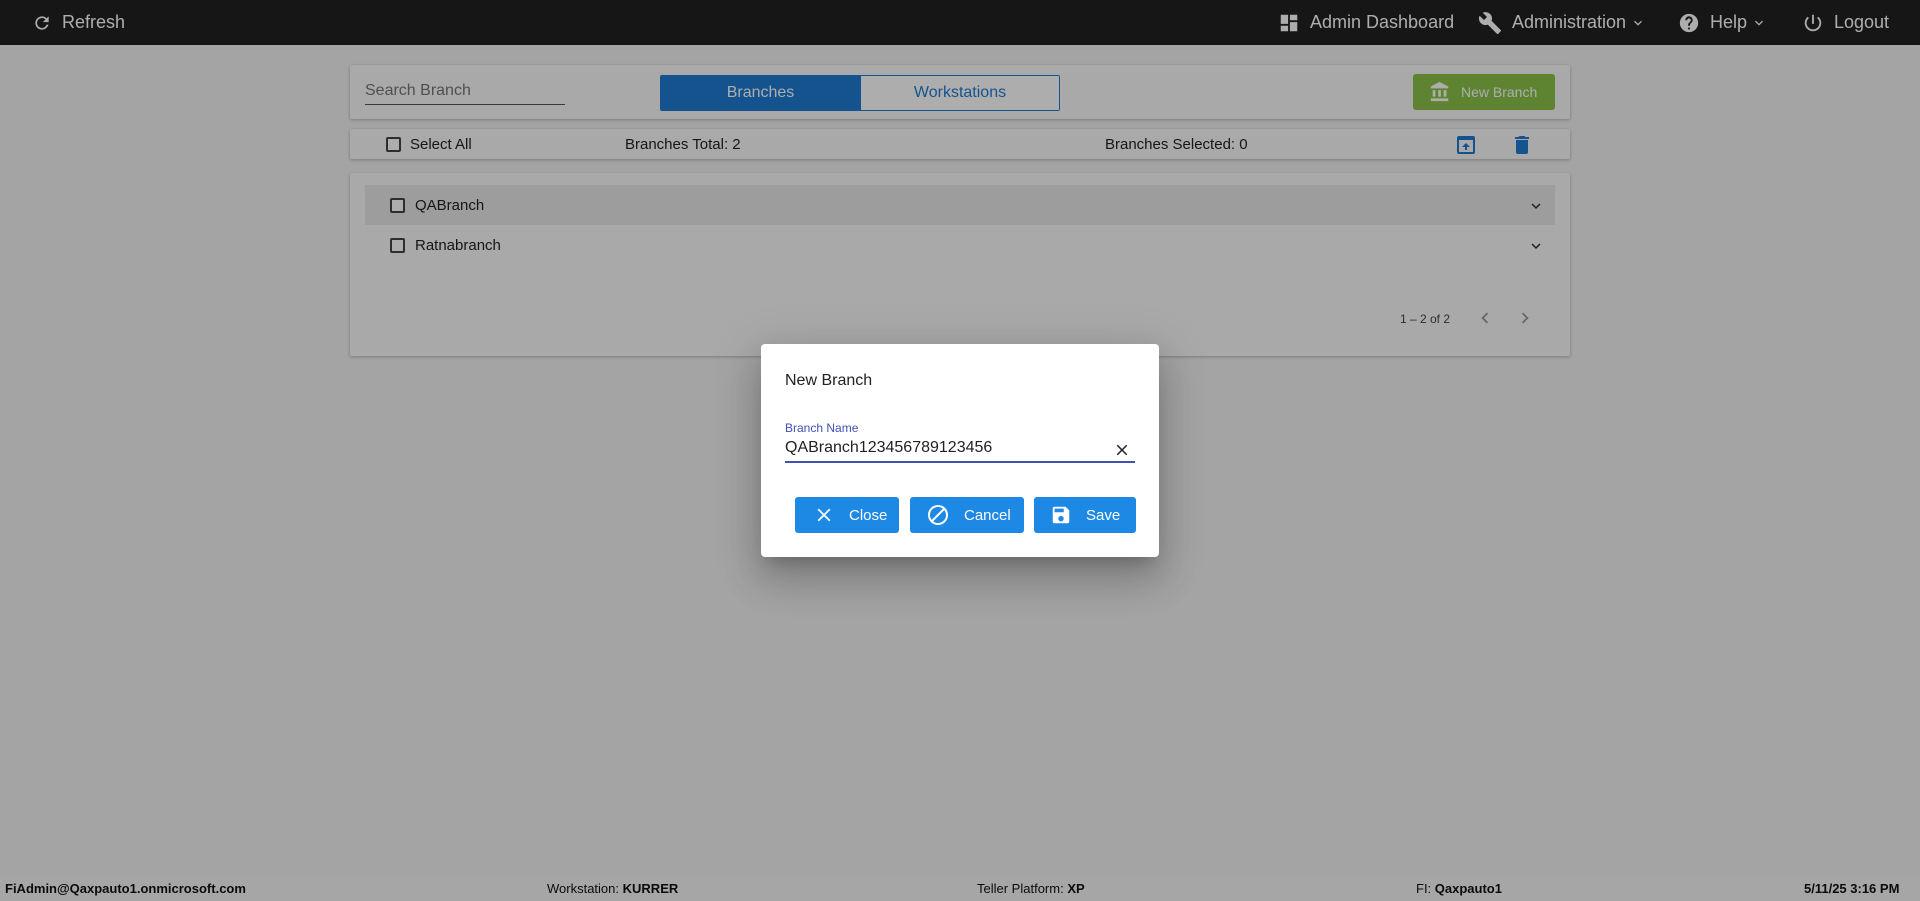 This screenshot has height=901, width=1920. Describe the element at coordinates (847, 515) in the screenshot. I see `close-button: Close` at that location.